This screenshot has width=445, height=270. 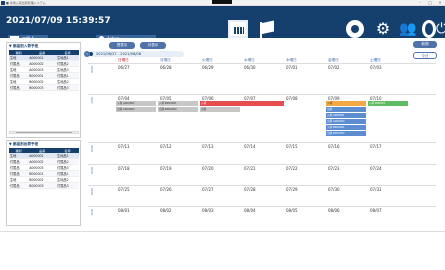 I want to click on calendar-week-row: W30 07/25 07/26 07/27 07/28 07/29 07/30 07/31, so click(x=262, y=195).